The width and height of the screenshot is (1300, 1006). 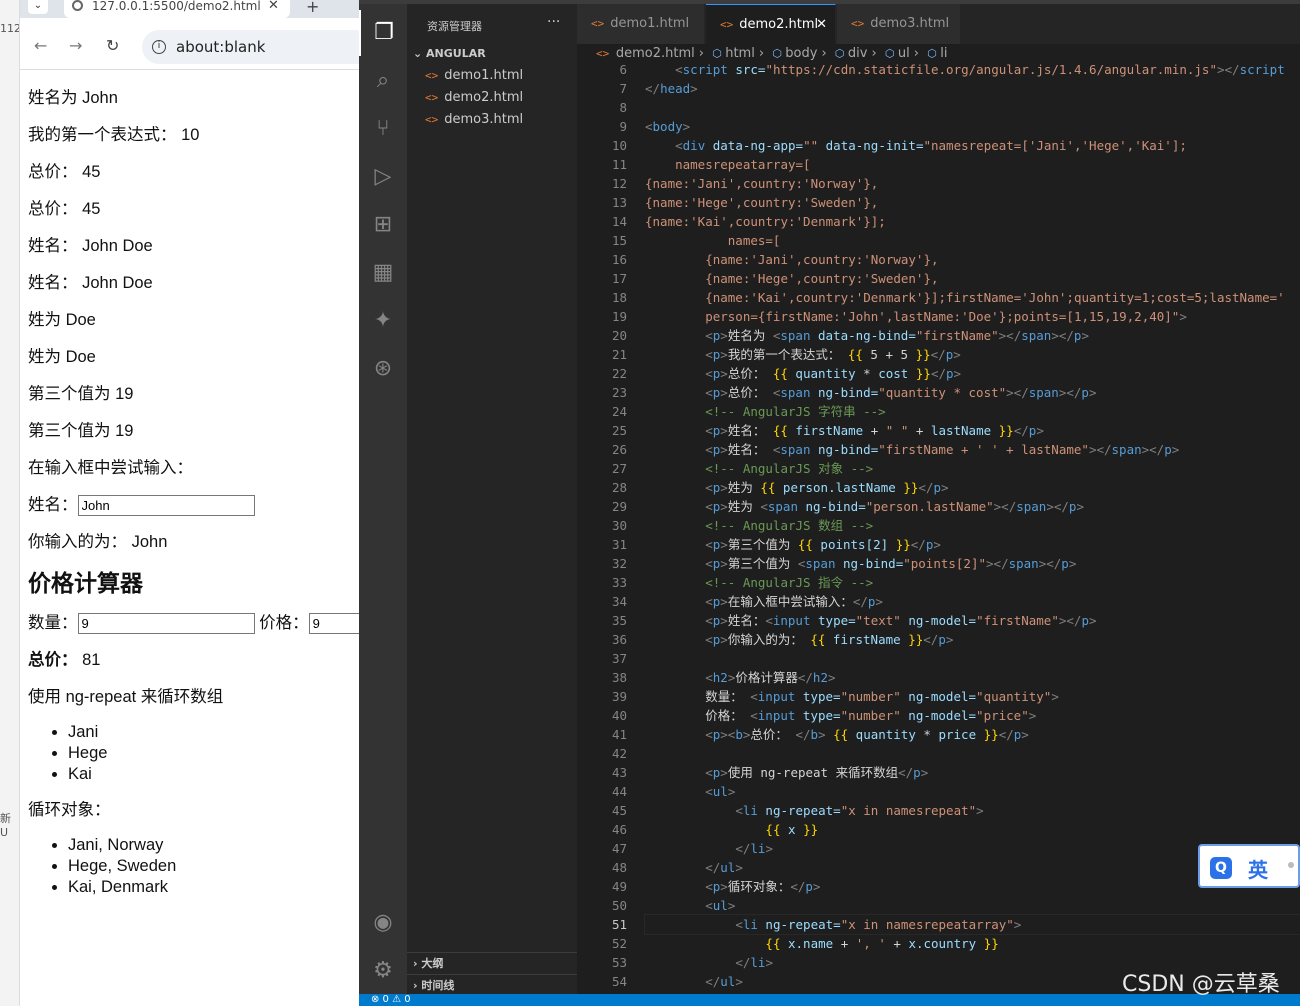 I want to click on file-item-demo1: <> demo1.html, so click(x=474, y=76).